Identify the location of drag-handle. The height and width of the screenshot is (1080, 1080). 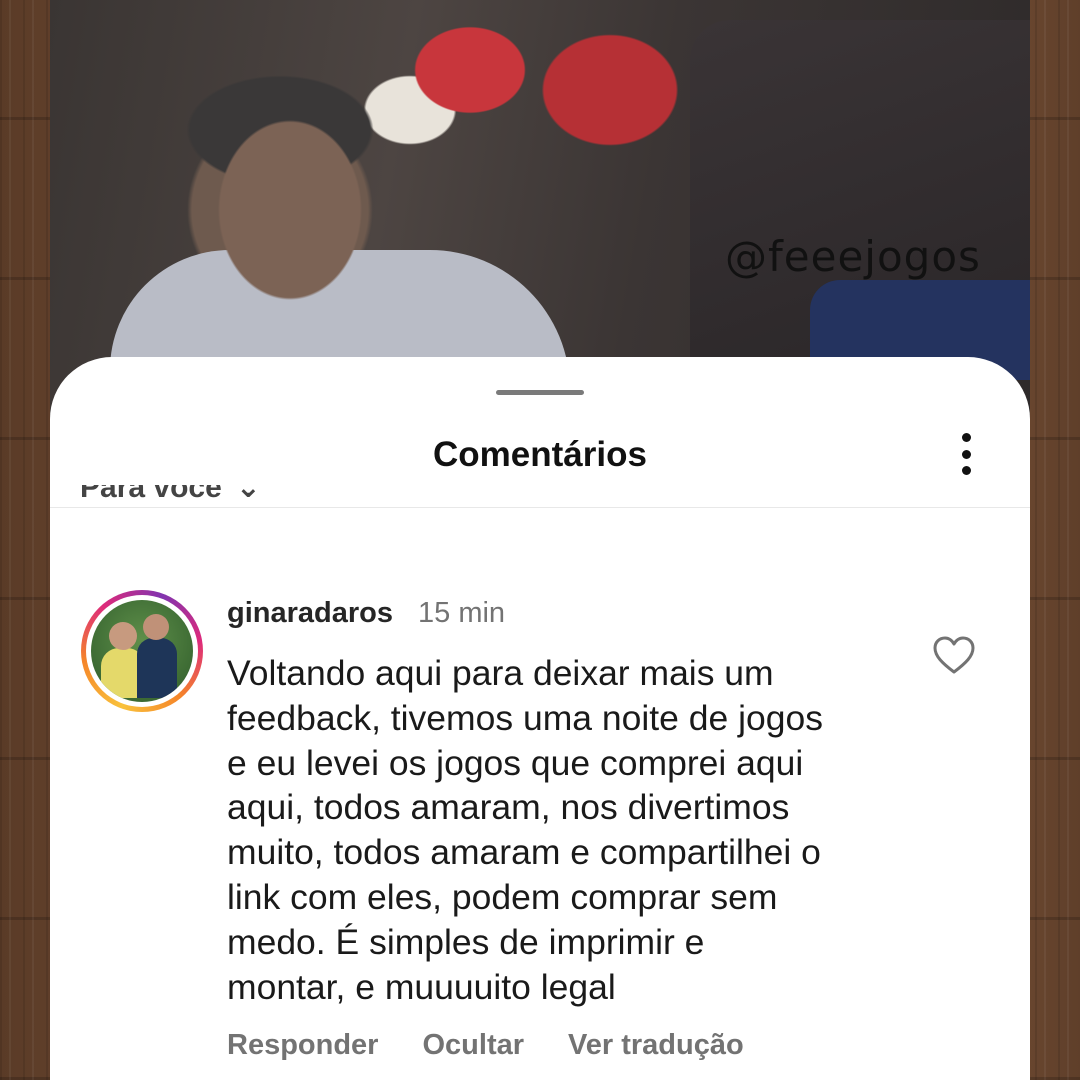
(540, 392).